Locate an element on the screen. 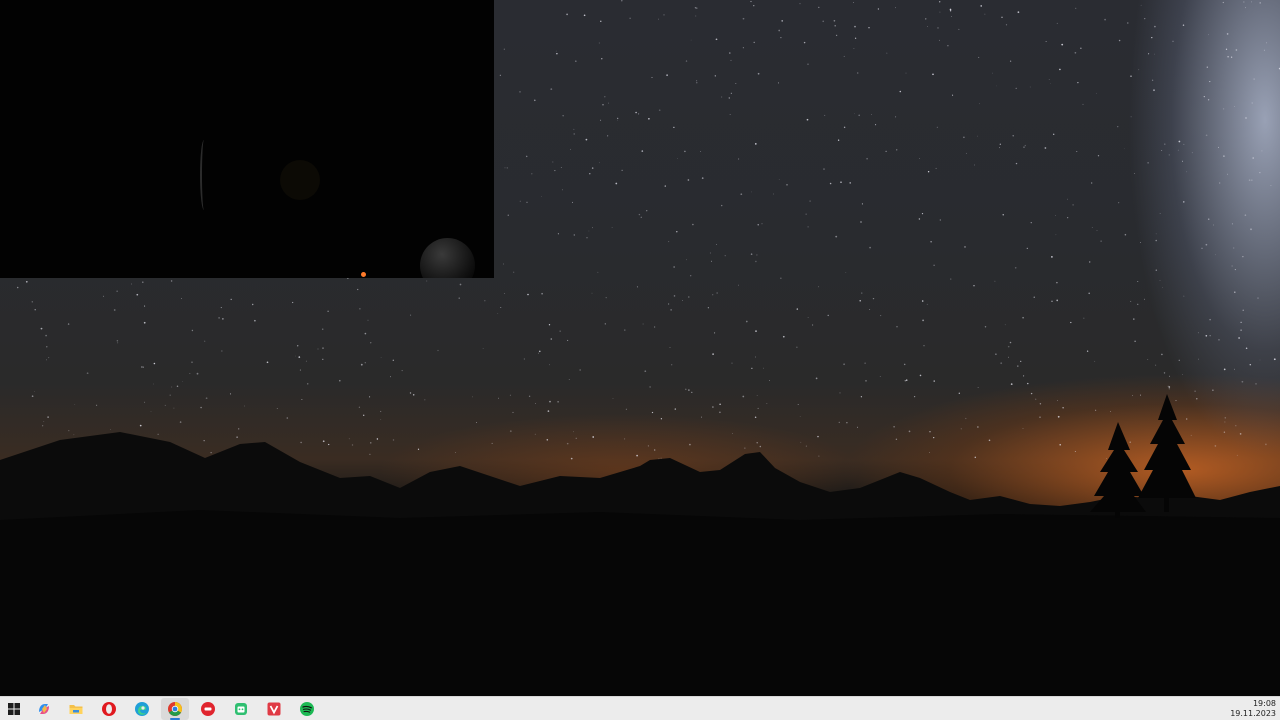 This screenshot has height=720, width=1280. copilot-icon is located at coordinates (44, 709).